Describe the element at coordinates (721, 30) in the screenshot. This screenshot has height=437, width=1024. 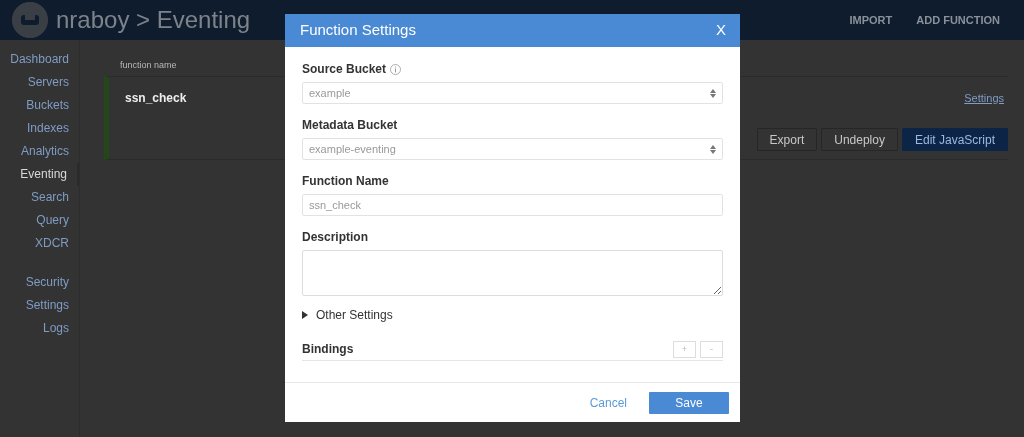
I see `close-button: X` at that location.